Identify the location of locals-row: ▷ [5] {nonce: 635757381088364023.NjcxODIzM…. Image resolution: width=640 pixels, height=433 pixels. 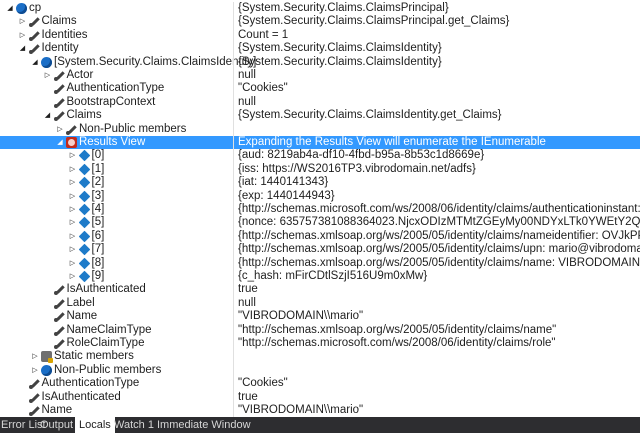
(320, 223).